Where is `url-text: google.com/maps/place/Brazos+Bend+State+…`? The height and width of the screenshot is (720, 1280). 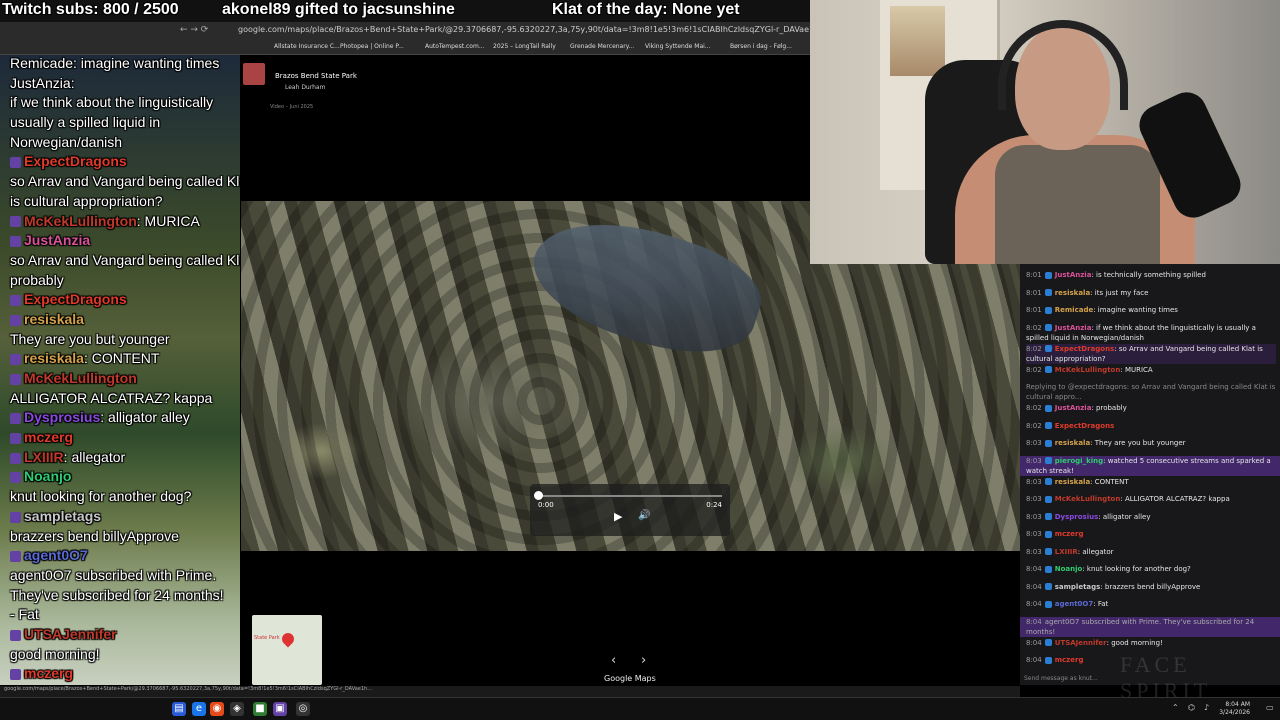 url-text: google.com/maps/place/Brazos+Bend+State+… is located at coordinates (532, 29).